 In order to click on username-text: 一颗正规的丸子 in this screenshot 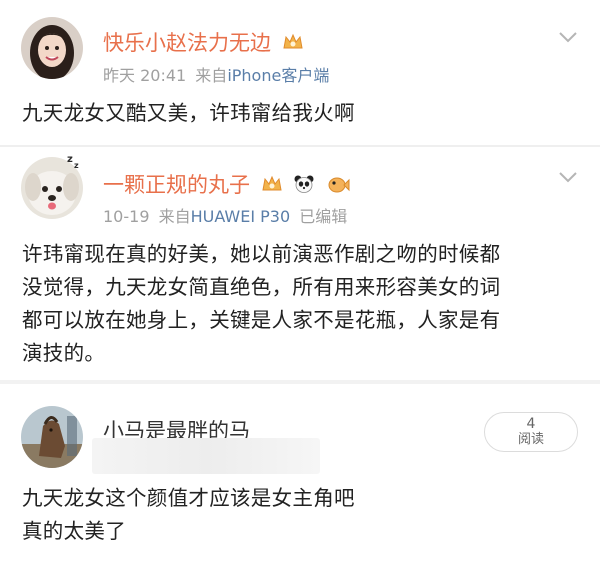, I will do `click(176, 185)`.